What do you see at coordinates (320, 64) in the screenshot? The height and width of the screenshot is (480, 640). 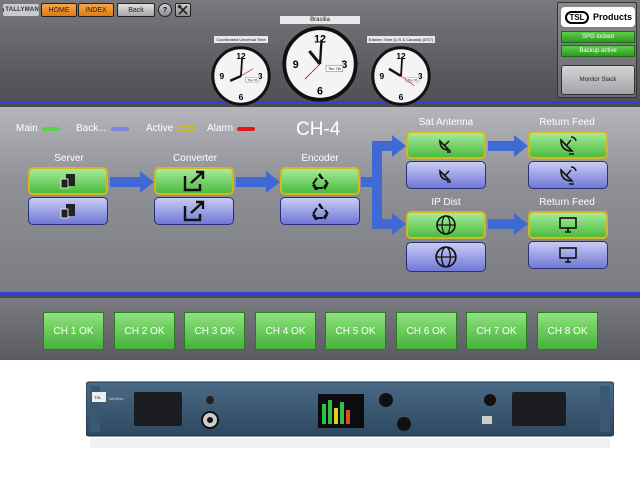 I see `clock-brasilia-face: 12 3 6 9 Thu 7th` at bounding box center [320, 64].